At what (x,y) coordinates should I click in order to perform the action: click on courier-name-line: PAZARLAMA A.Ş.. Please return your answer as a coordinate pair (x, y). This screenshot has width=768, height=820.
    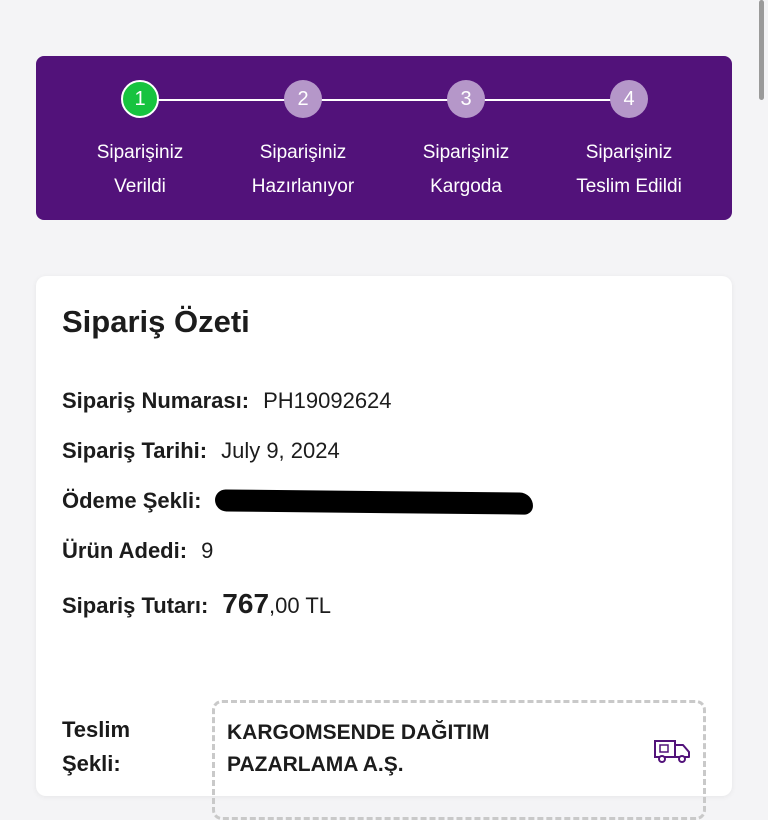
    Looking at the image, I should click on (315, 764).